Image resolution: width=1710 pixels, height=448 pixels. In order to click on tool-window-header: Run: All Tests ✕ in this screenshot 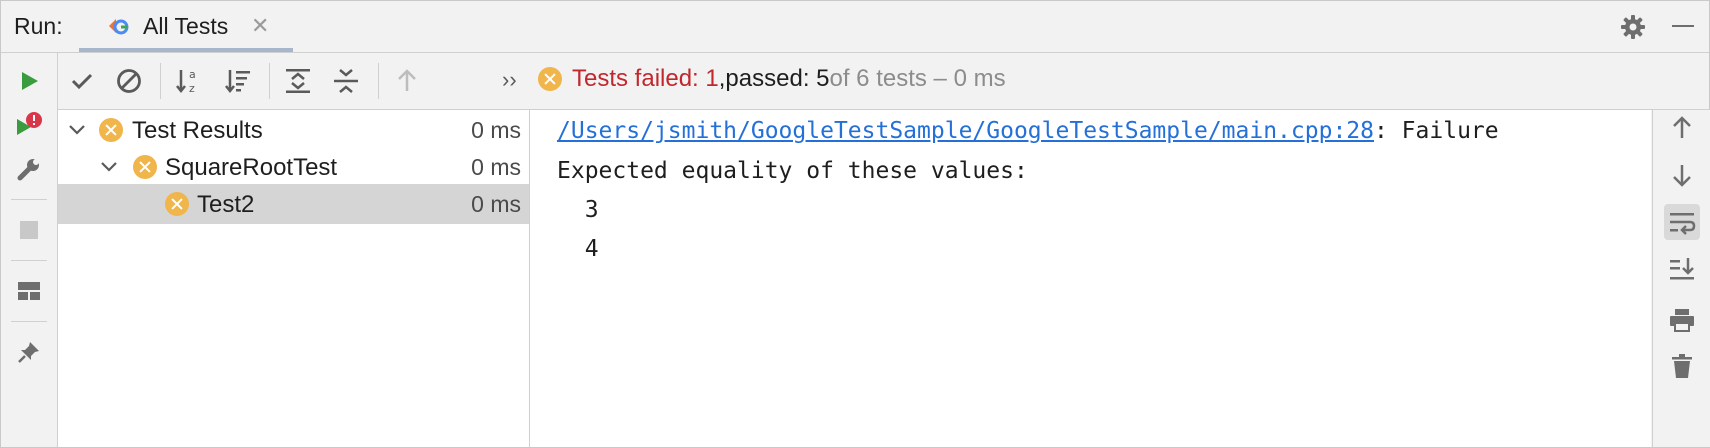, I will do `click(855, 27)`.